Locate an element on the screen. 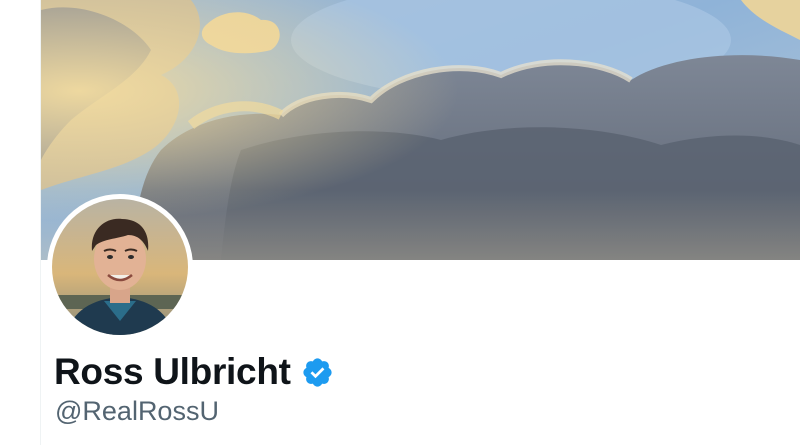 Image resolution: width=800 pixels, height=445 pixels. avatar is located at coordinates (120, 267).